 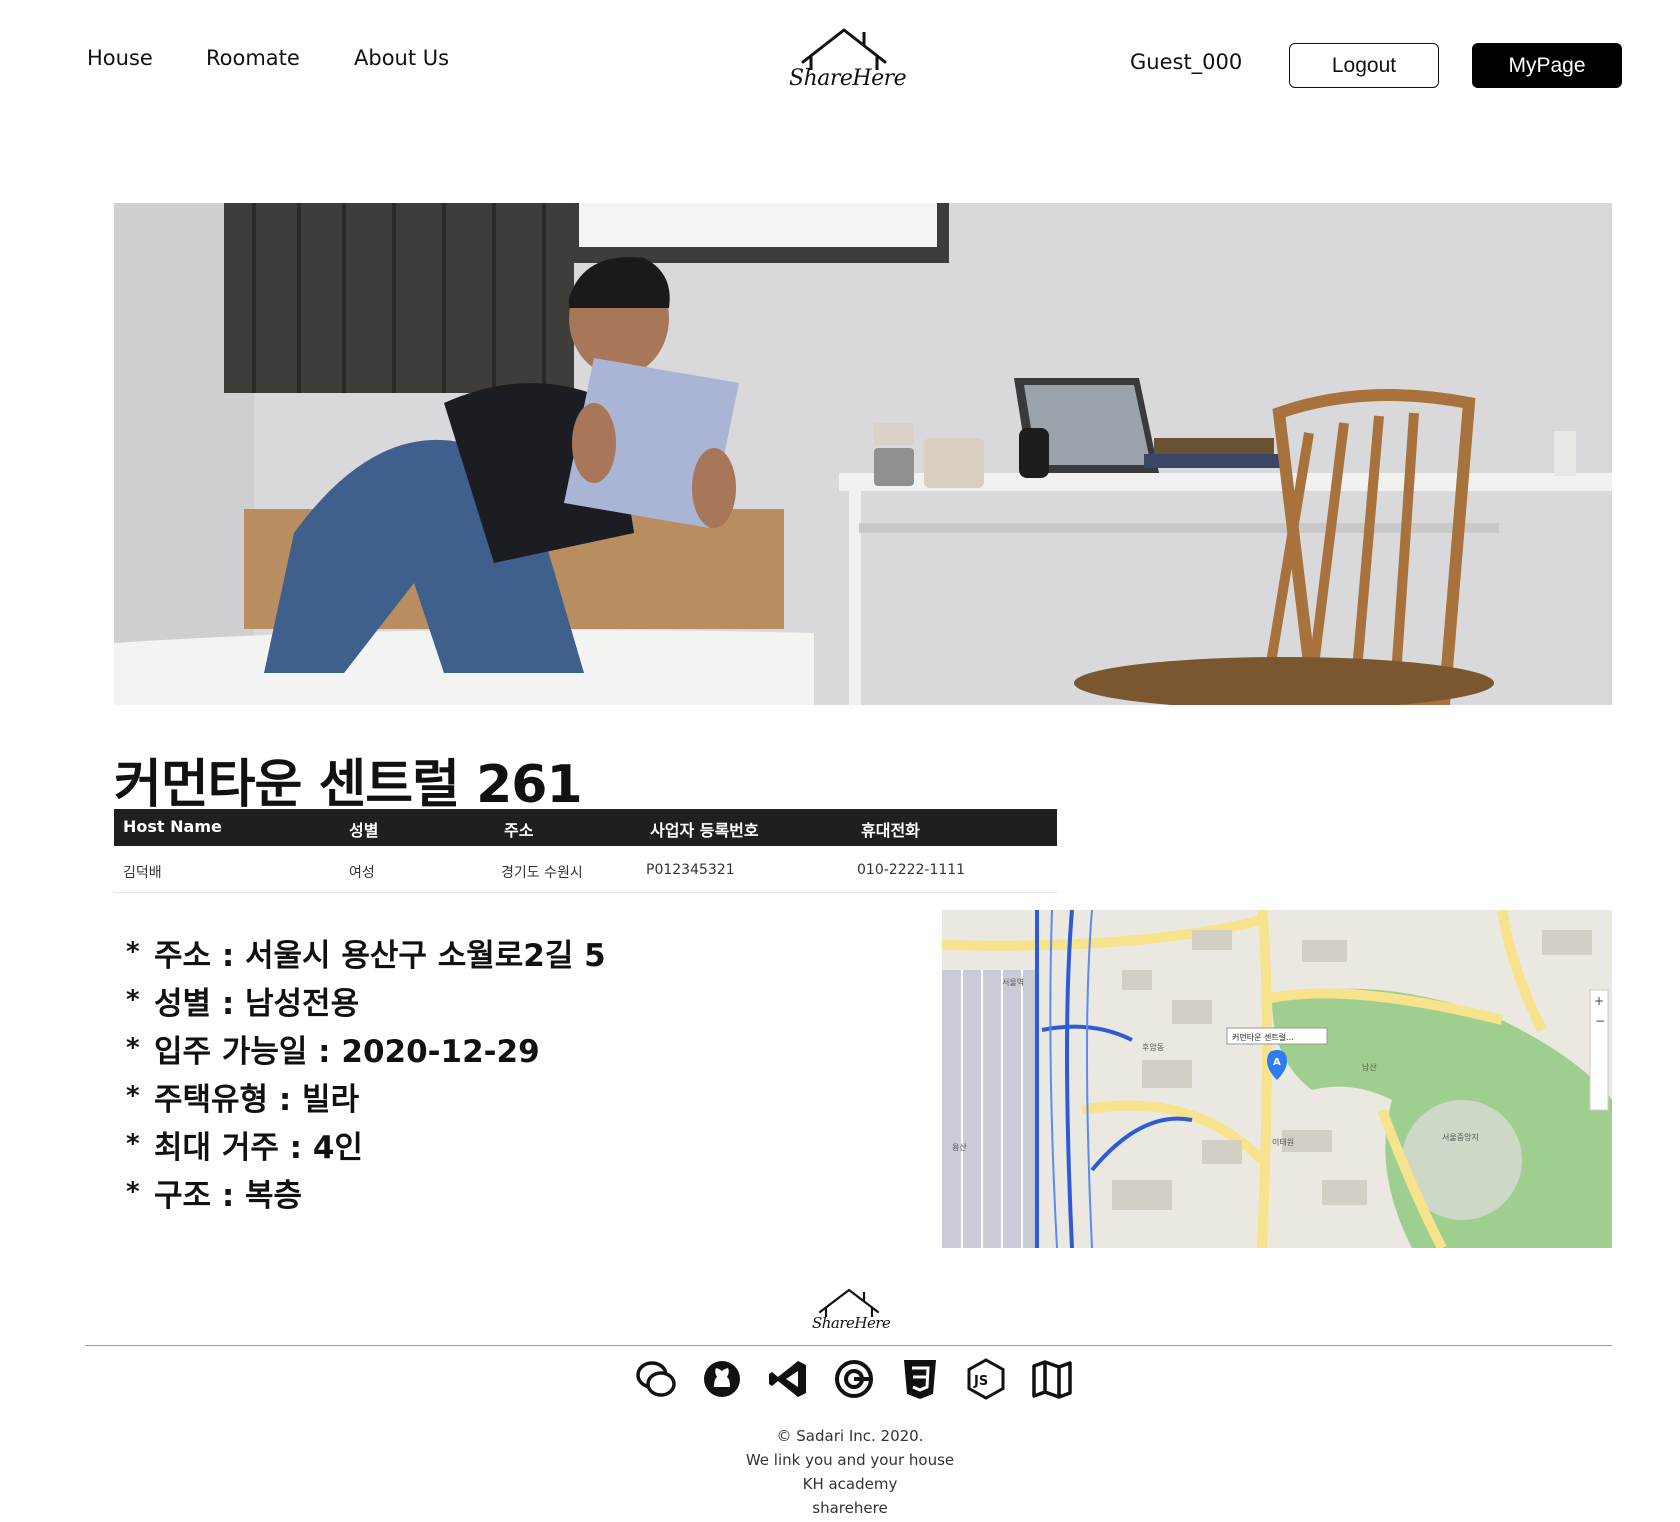 What do you see at coordinates (1547, 65) in the screenshot?
I see `mypage-button: MyPage` at bounding box center [1547, 65].